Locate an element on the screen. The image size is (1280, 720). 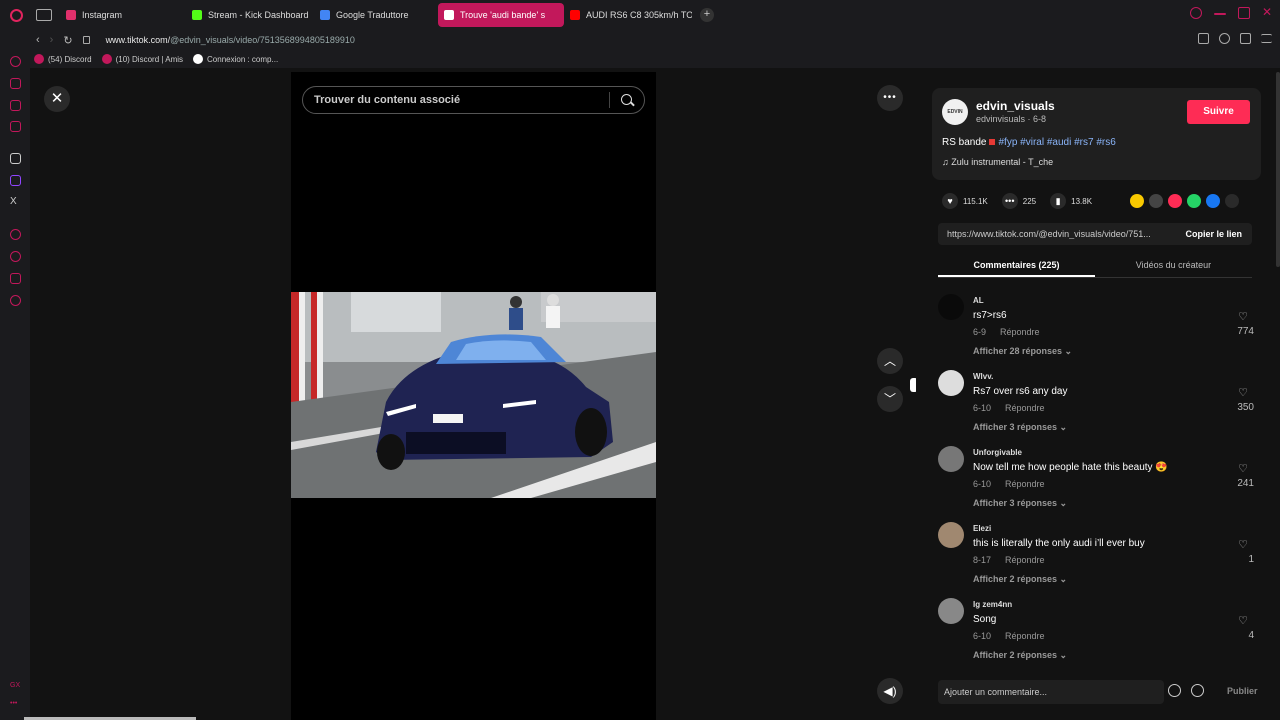
comment-date: 8-17 is located at coordinates (982, 560).